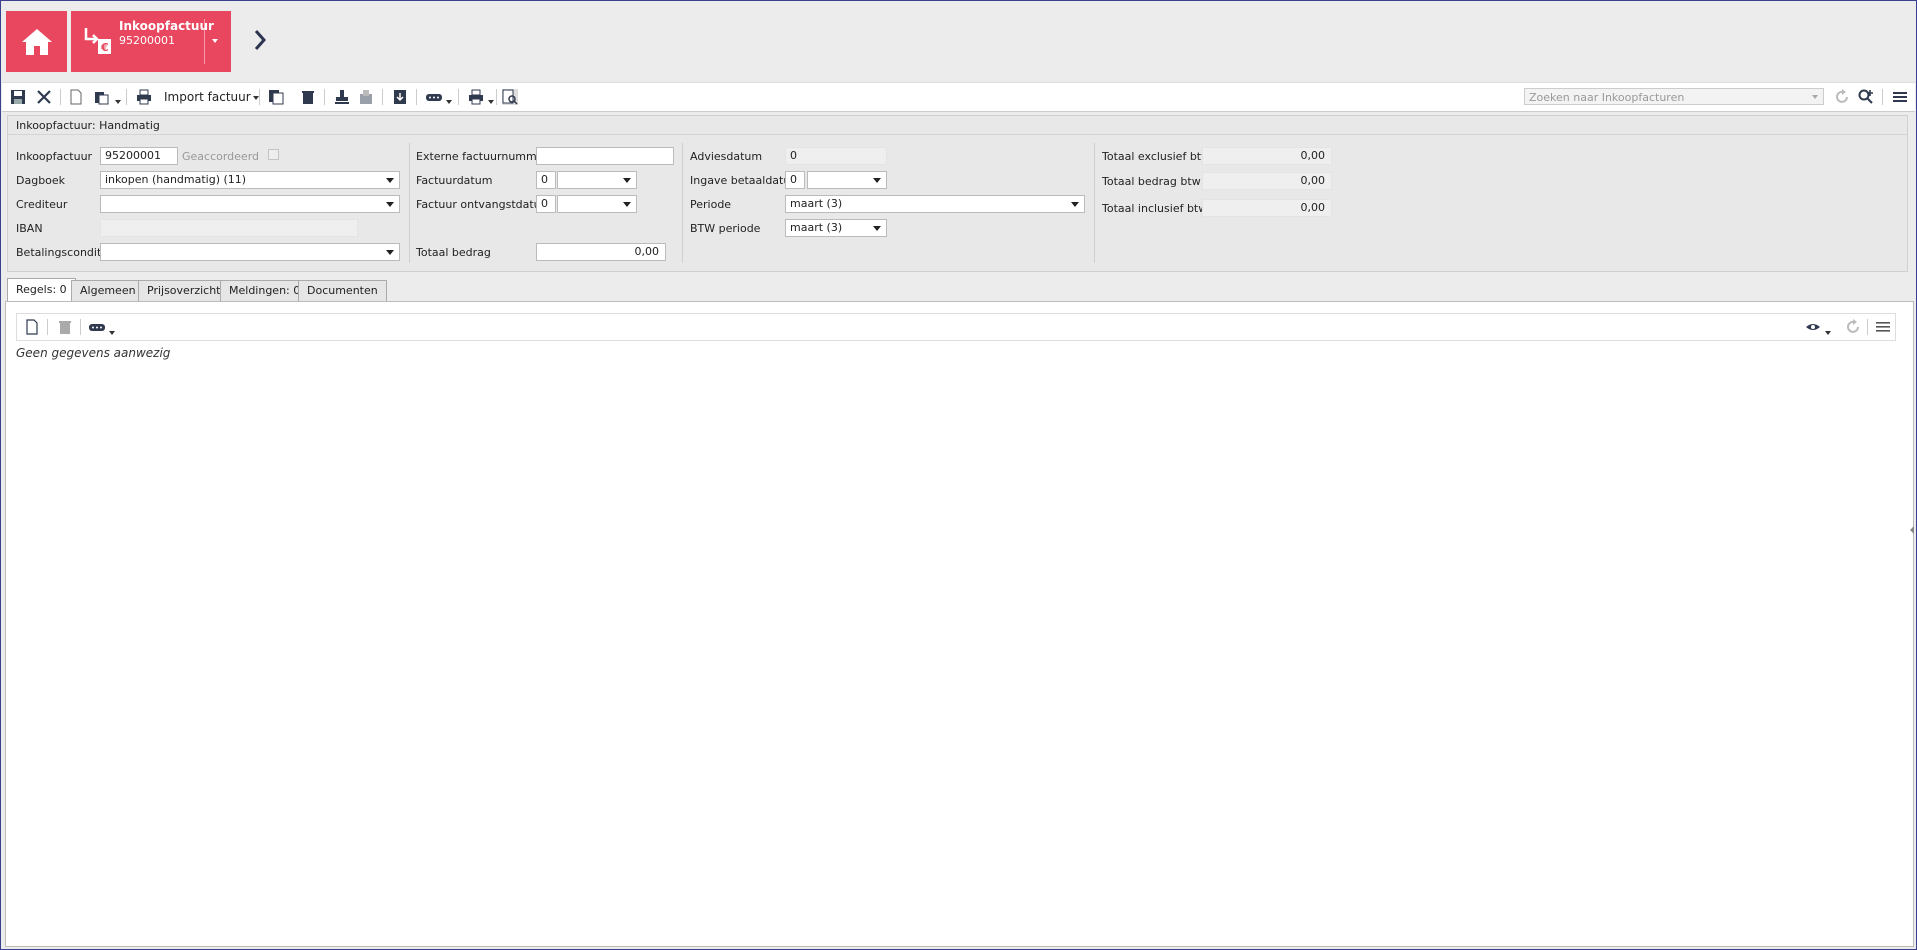 The height and width of the screenshot is (950, 1917). Describe the element at coordinates (97, 327) in the screenshot. I see `lines-more-options-icon` at that location.